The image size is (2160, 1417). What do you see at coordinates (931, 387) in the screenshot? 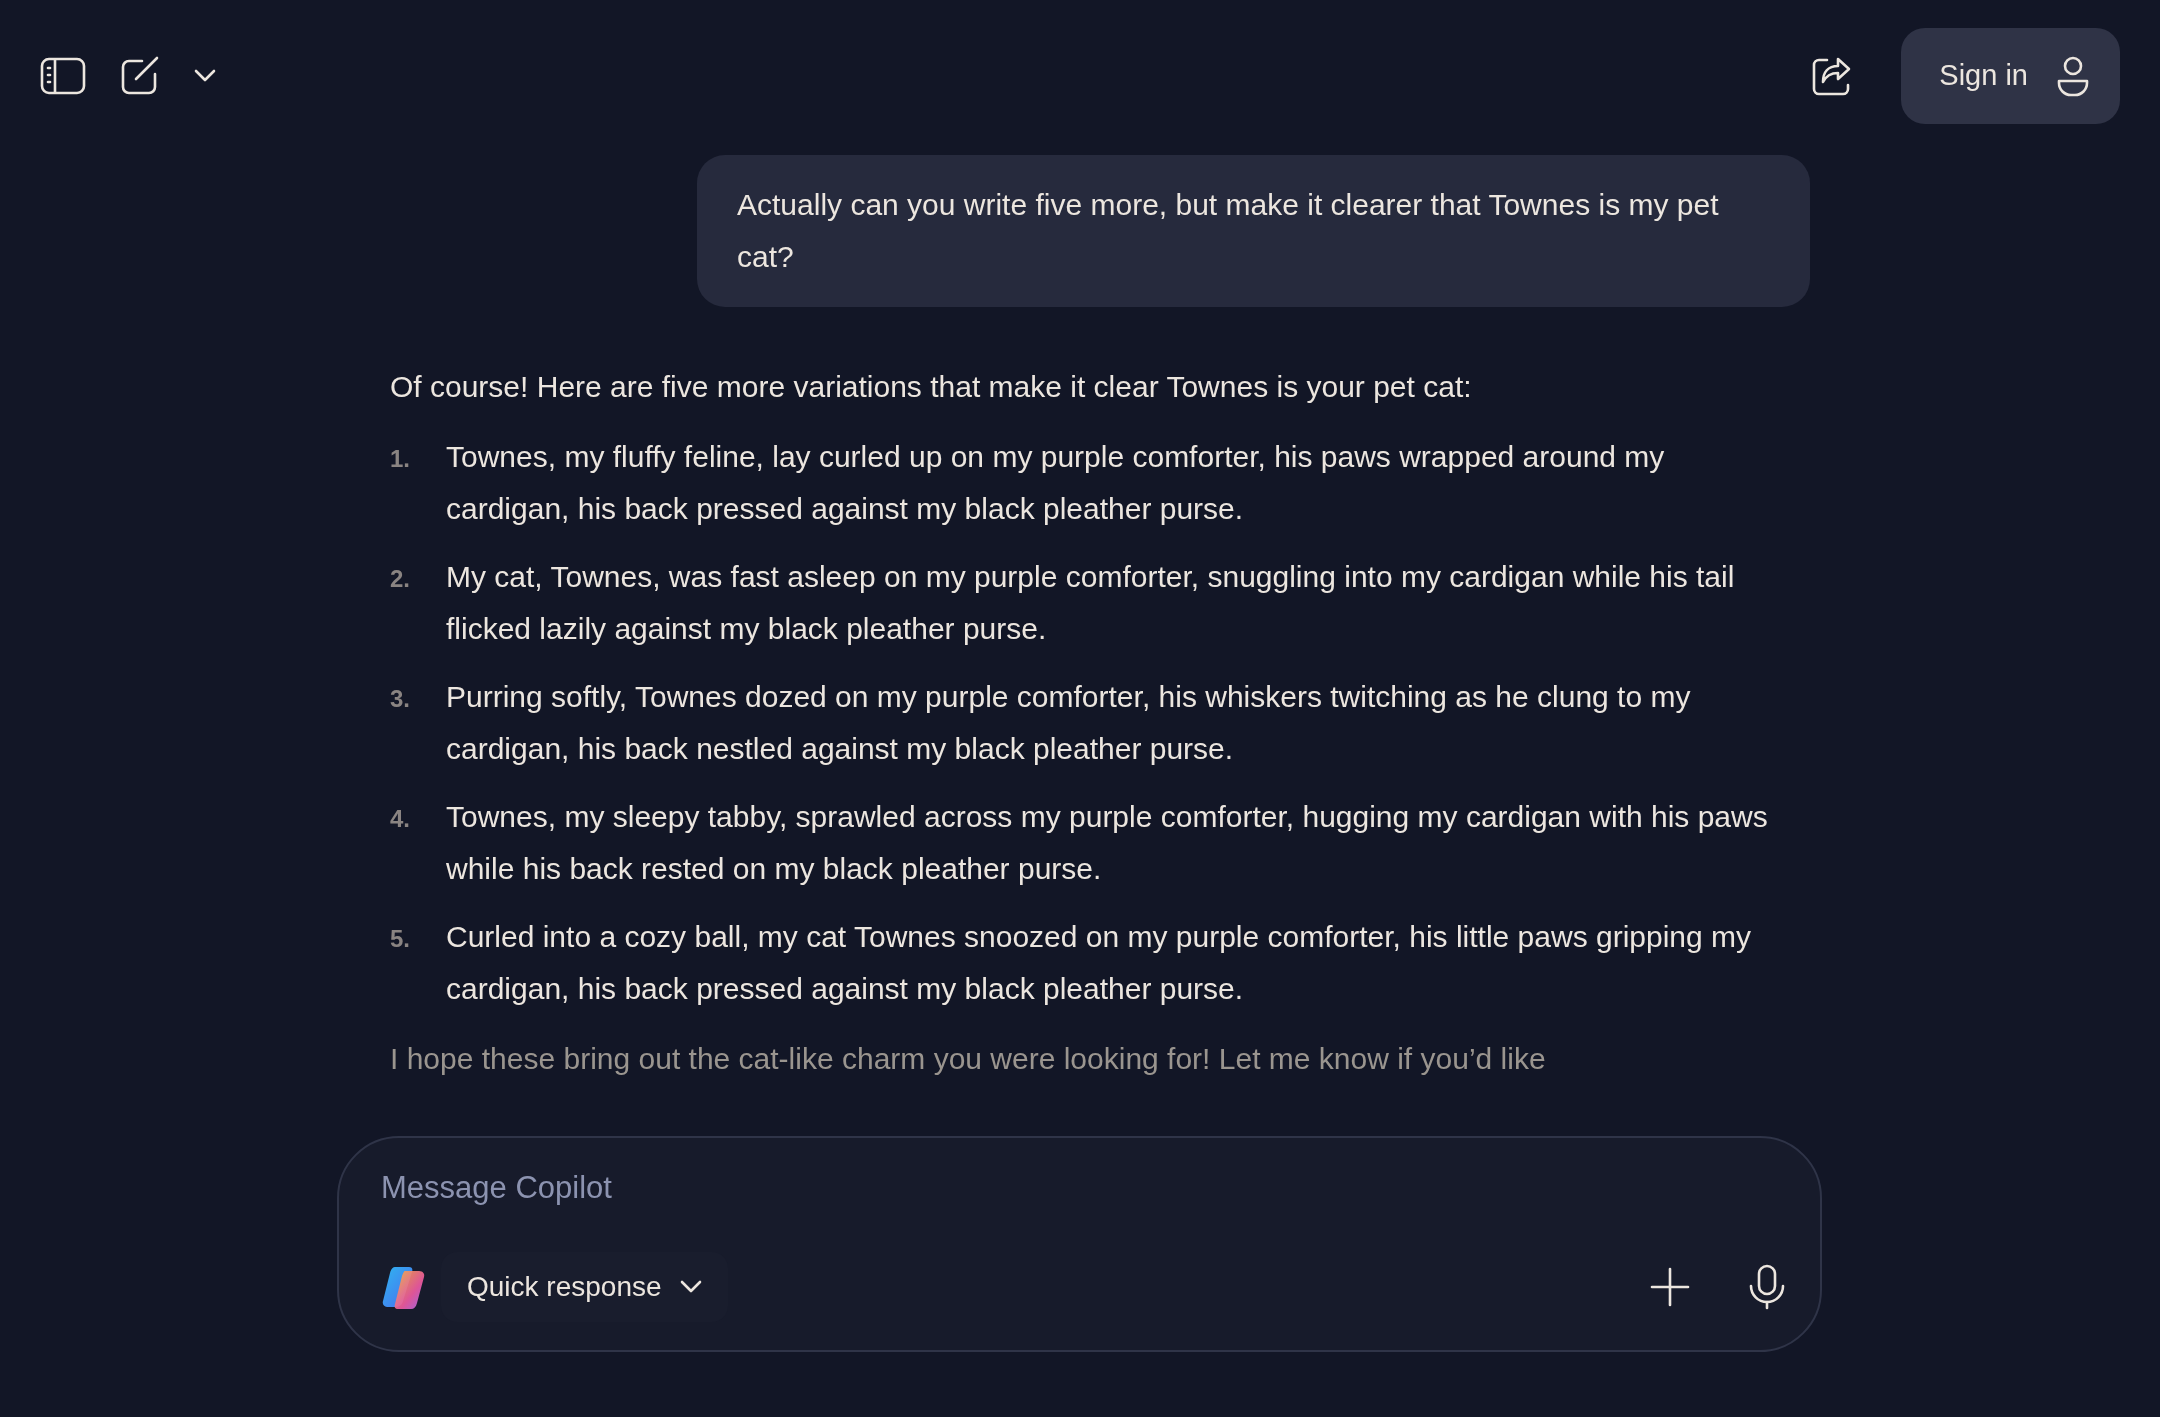
I see `response-intro: Of course! Here are five more variations that make it clear Townes is your pet cat:` at bounding box center [931, 387].